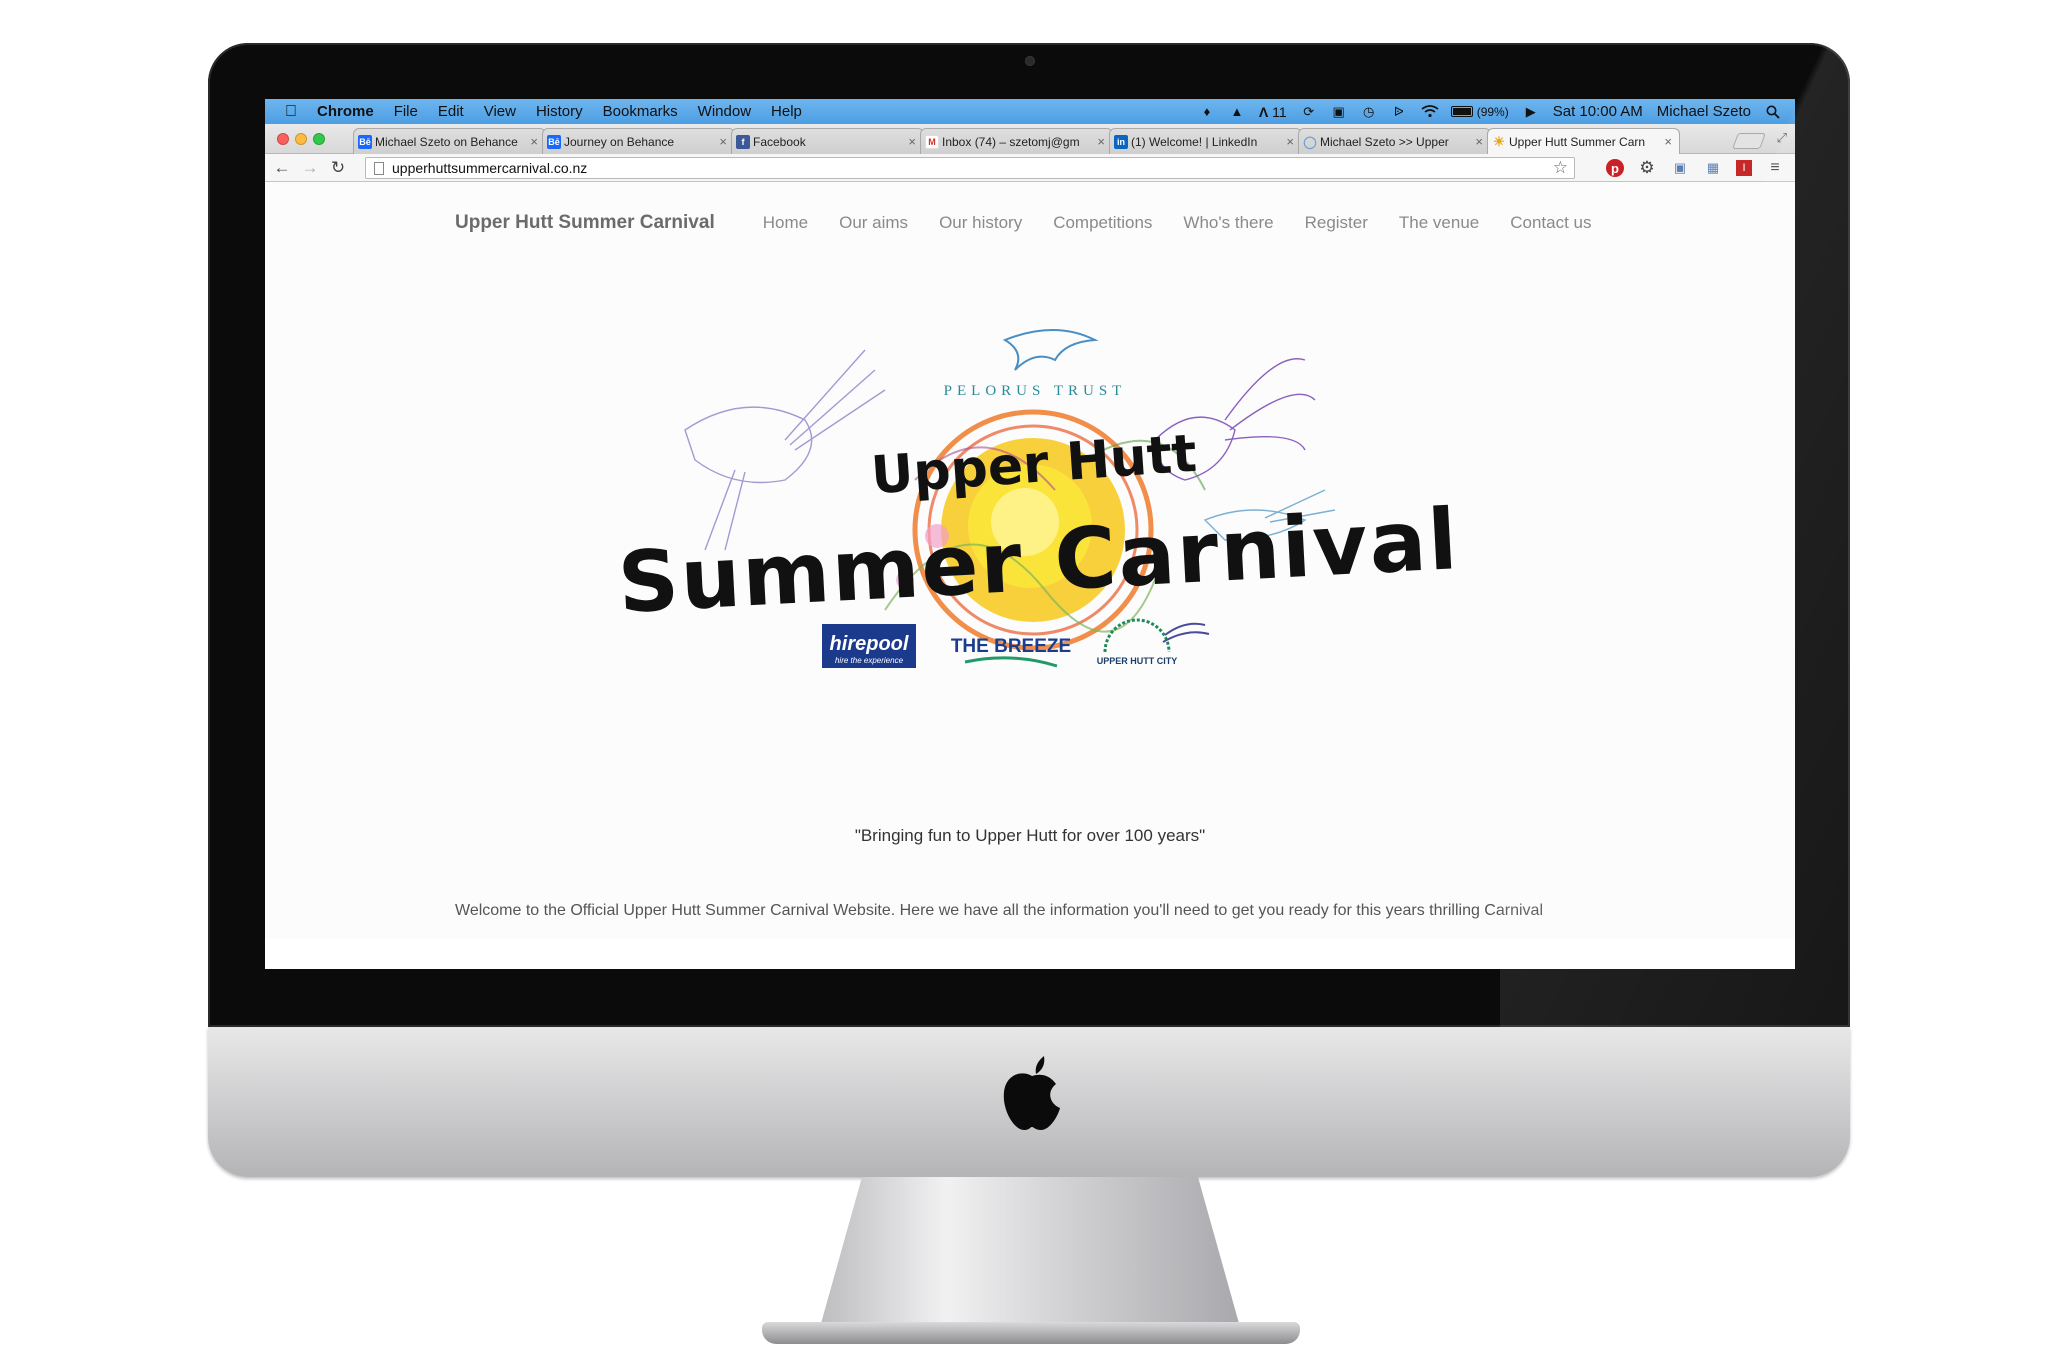 Image resolution: width=2048 pixels, height=1369 pixels. Describe the element at coordinates (500, 111) in the screenshot. I see `menu-view: View` at that location.